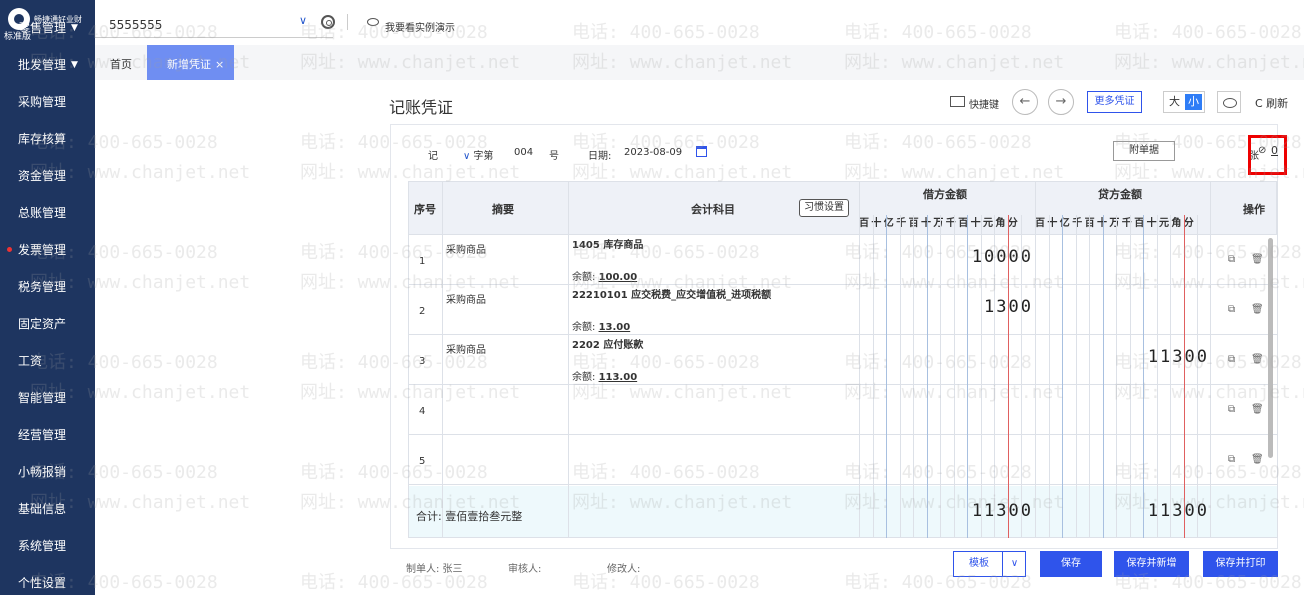  I want to click on calendar-icon, so click(701, 151).